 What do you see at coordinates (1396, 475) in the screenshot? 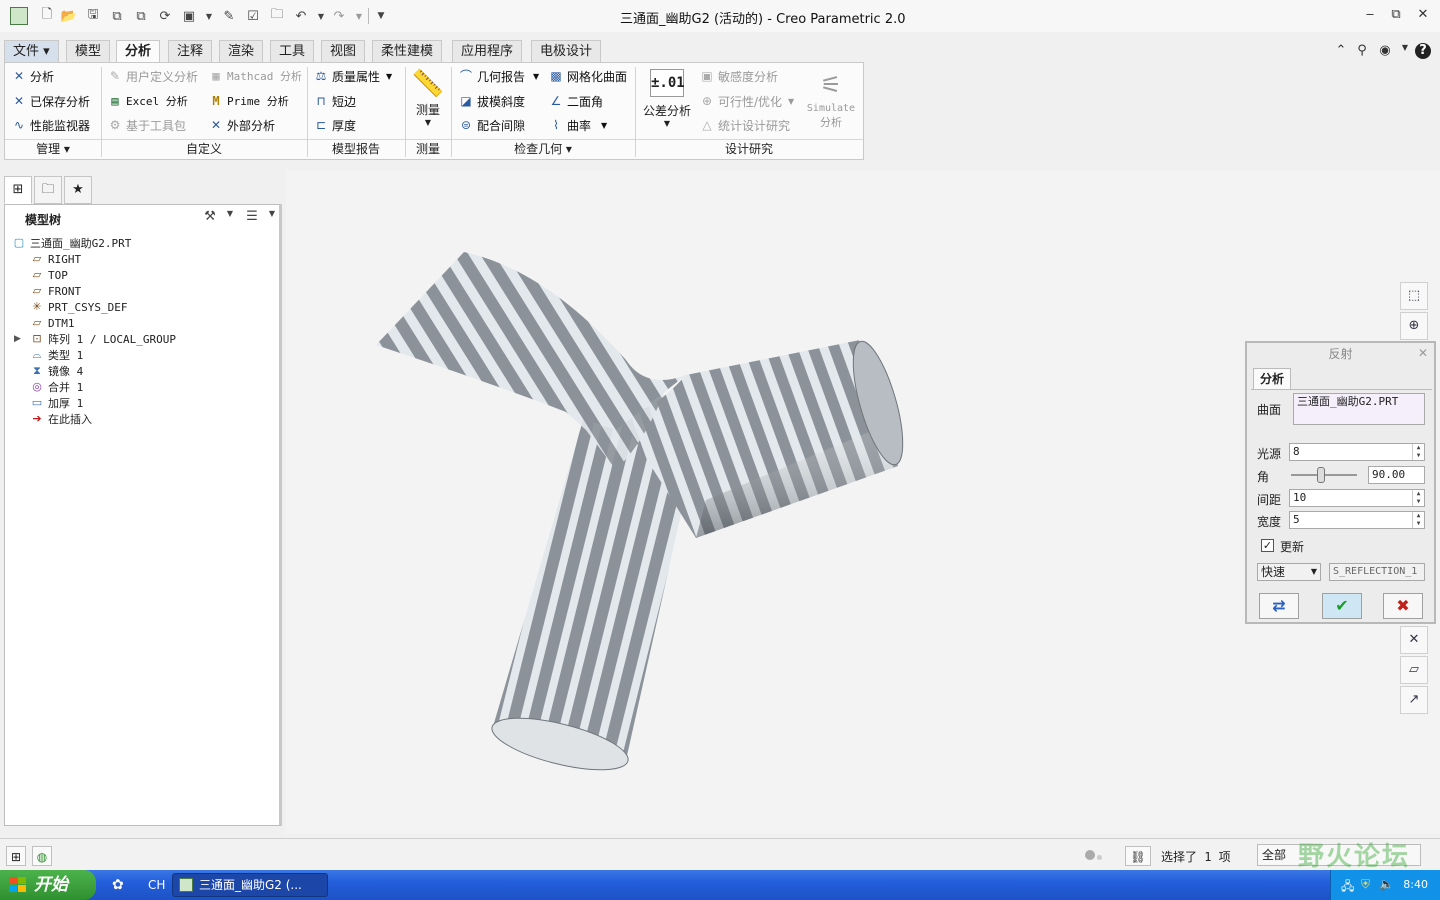
I see `angle-field: 90.00` at bounding box center [1396, 475].